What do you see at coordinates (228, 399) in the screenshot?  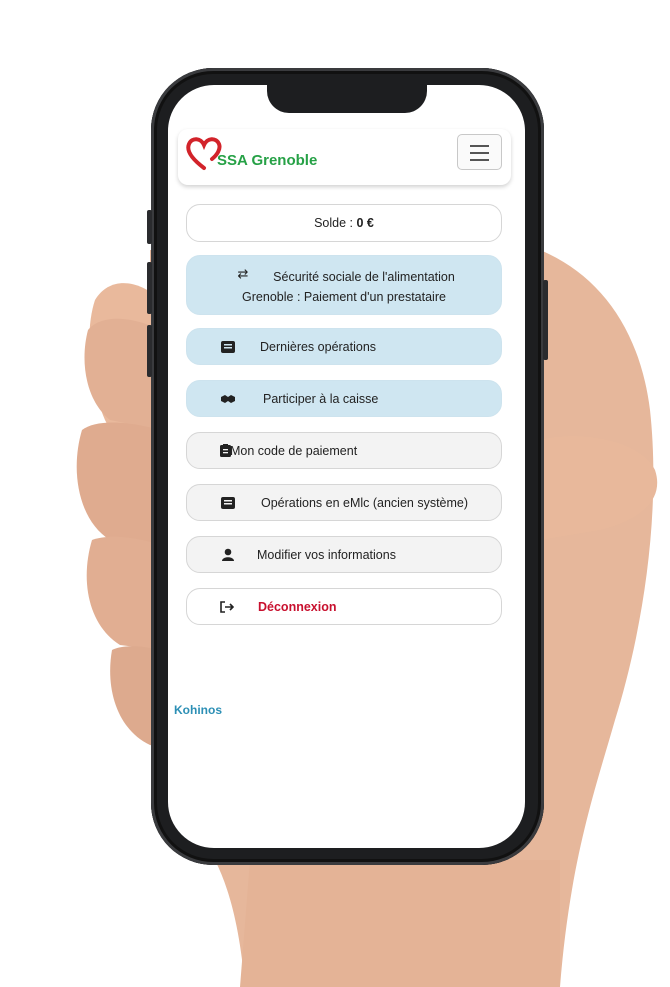 I see `handshake-icon` at bounding box center [228, 399].